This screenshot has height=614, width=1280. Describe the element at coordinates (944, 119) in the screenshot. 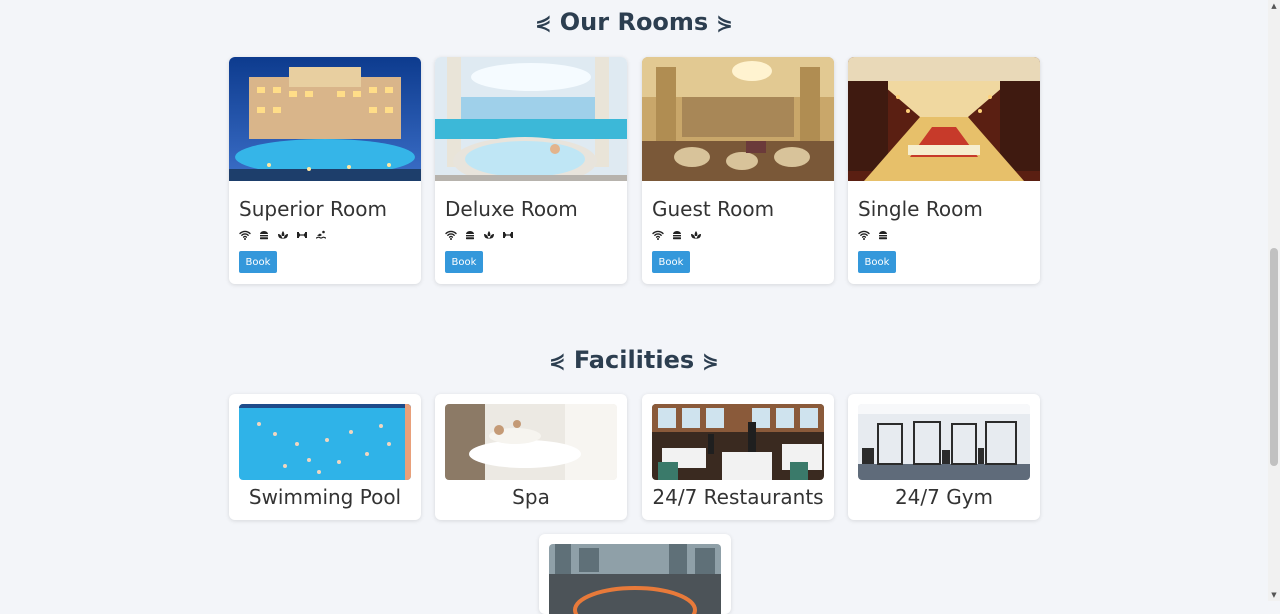

I see `single-room-image` at that location.